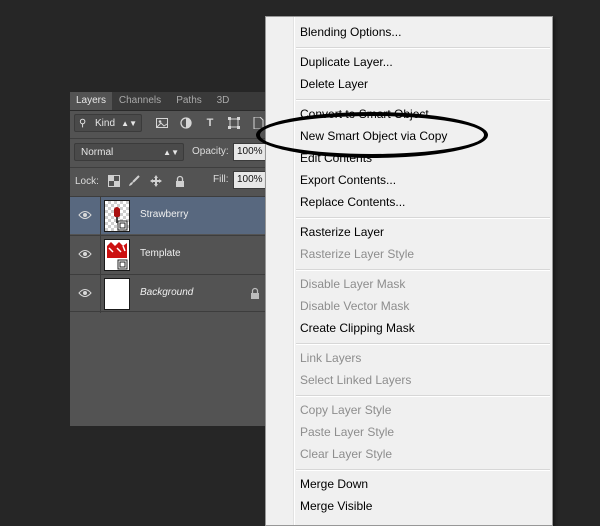 This screenshot has height=526, width=600. Describe the element at coordinates (186, 123) in the screenshot. I see `adjustment-filter-icon` at that location.